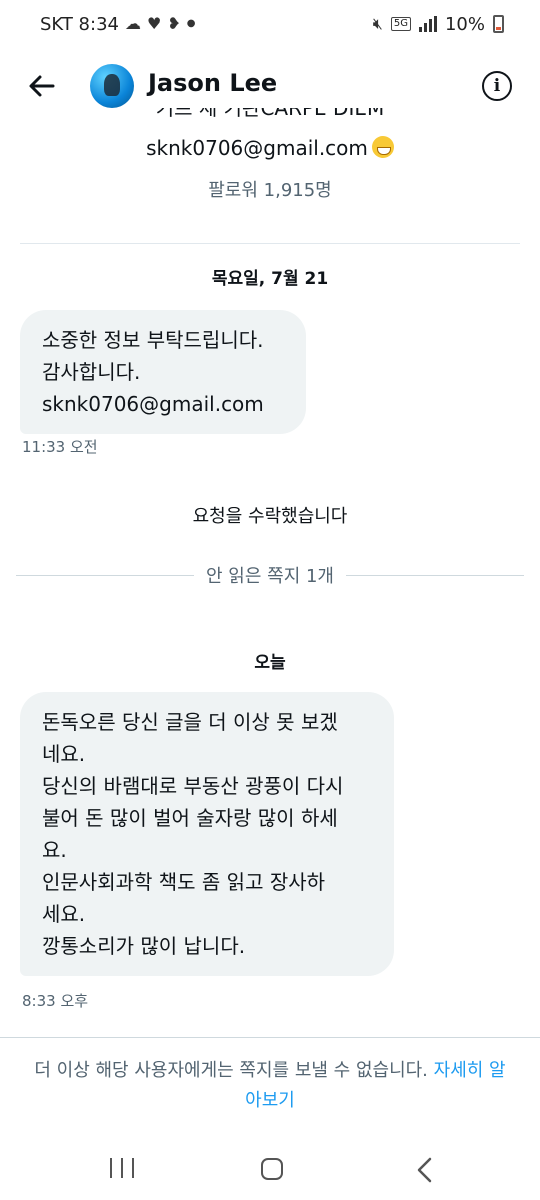 The image size is (540, 1200). I want to click on grin-emoji-icon, so click(382, 147).